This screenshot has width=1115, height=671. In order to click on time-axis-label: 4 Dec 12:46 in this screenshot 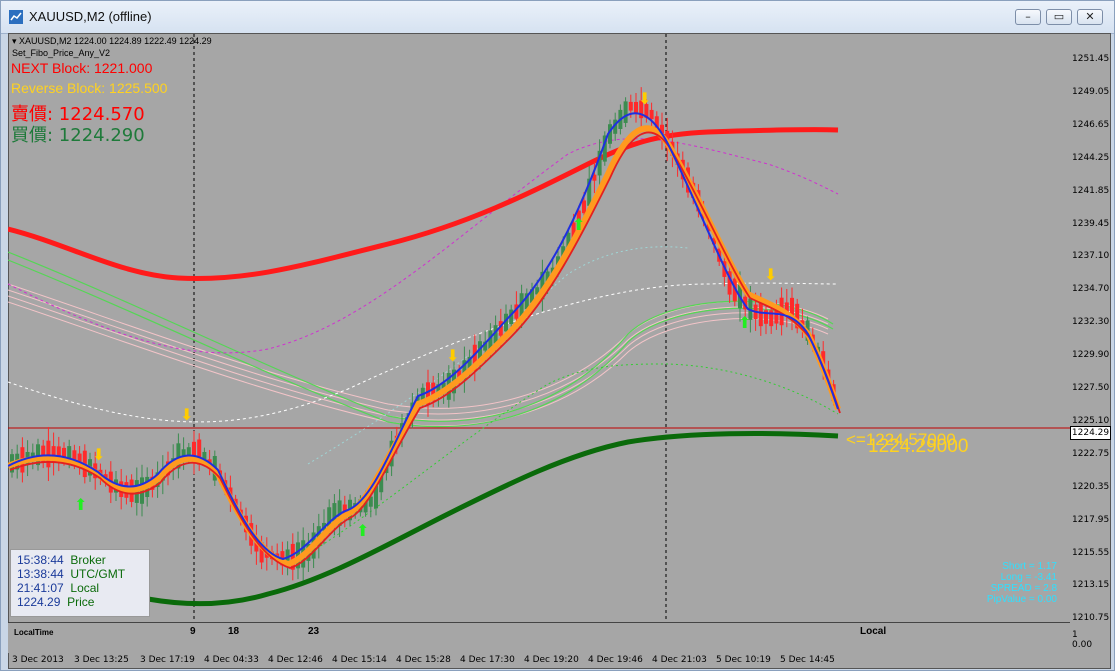, I will do `click(295, 660)`.